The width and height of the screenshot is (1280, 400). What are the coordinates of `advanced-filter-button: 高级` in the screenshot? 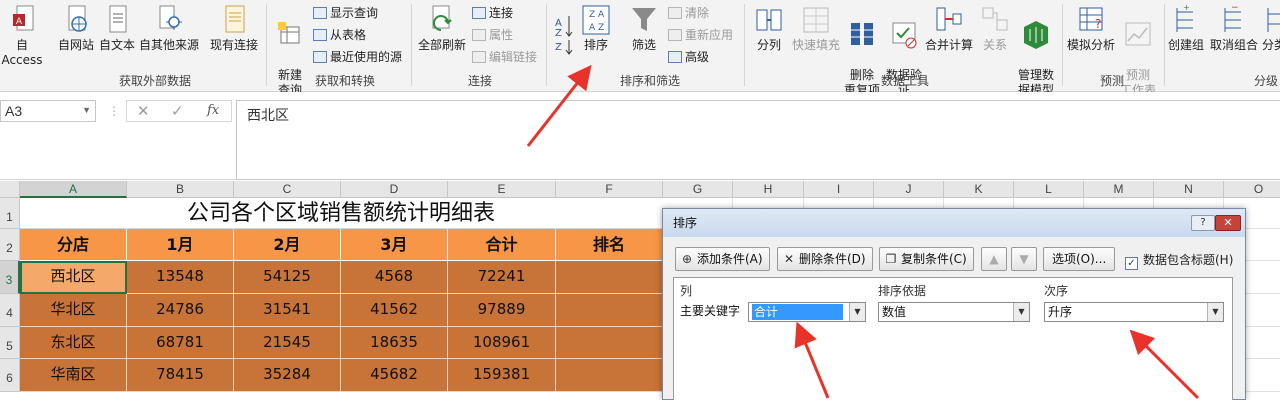 It's located at (688, 57).